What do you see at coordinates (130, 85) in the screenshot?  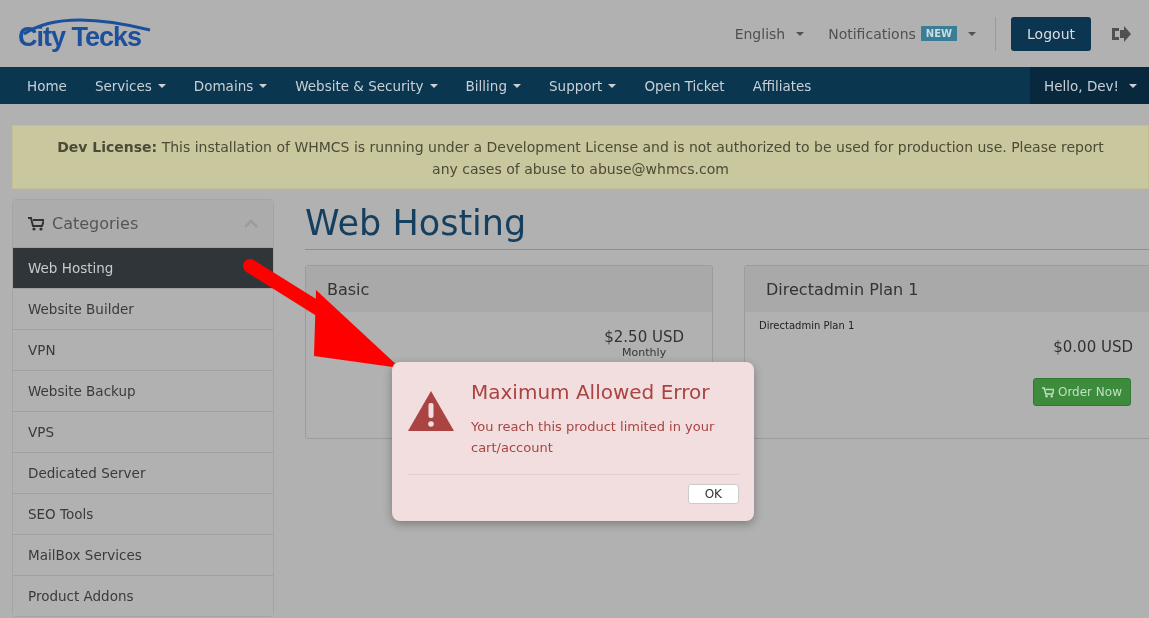 I see `nav-item: Services` at bounding box center [130, 85].